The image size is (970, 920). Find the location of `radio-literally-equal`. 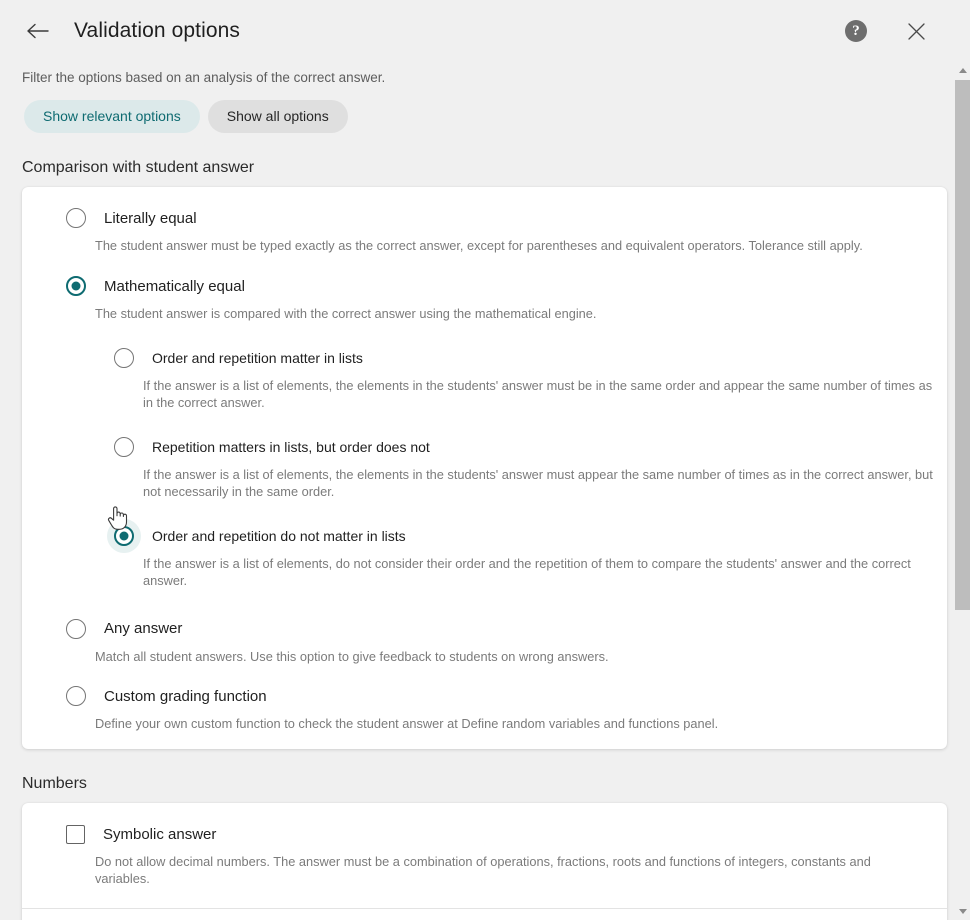

radio-literally-equal is located at coordinates (76, 218).